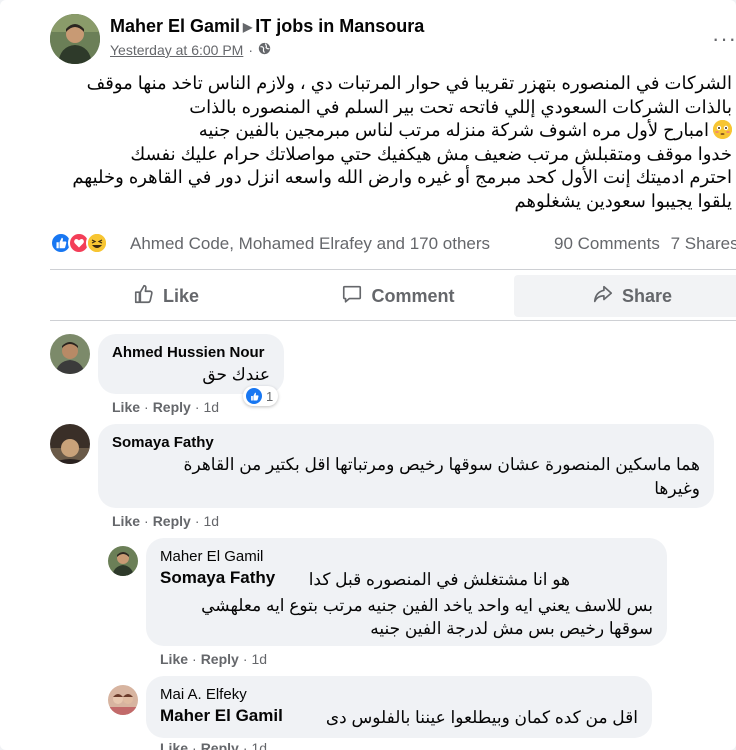  Describe the element at coordinates (97, 243) in the screenshot. I see `haha-reaction-icon` at that location.